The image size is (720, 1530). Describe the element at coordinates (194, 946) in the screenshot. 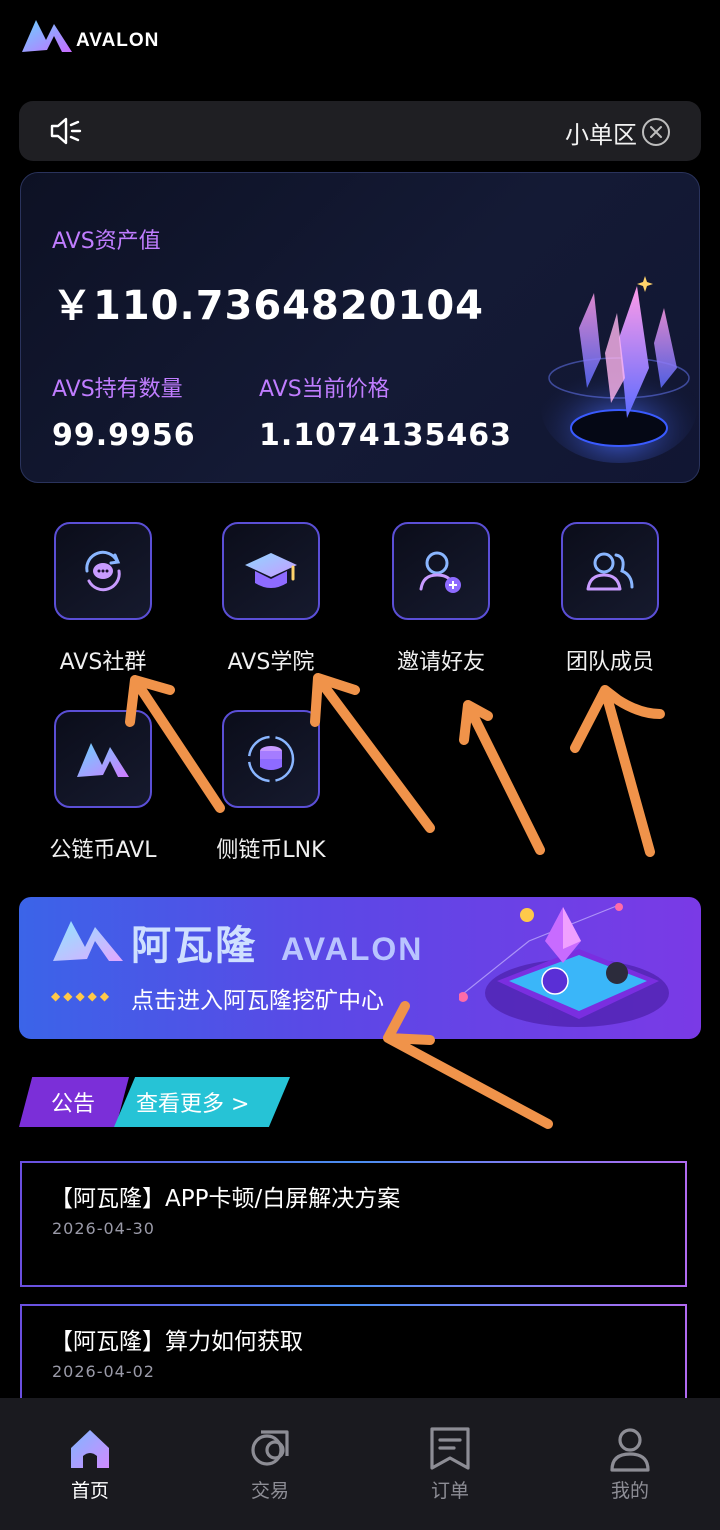

I see `banner-title: 阿瓦隆` at that location.